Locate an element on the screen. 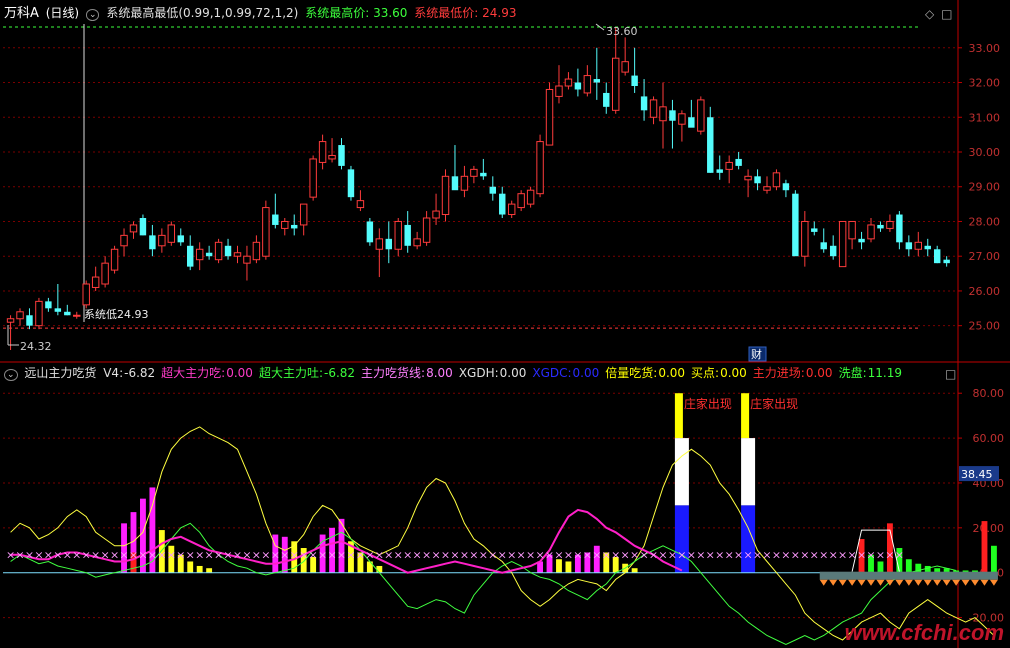  high-label: 系统最高价: is located at coordinates (337, 13).